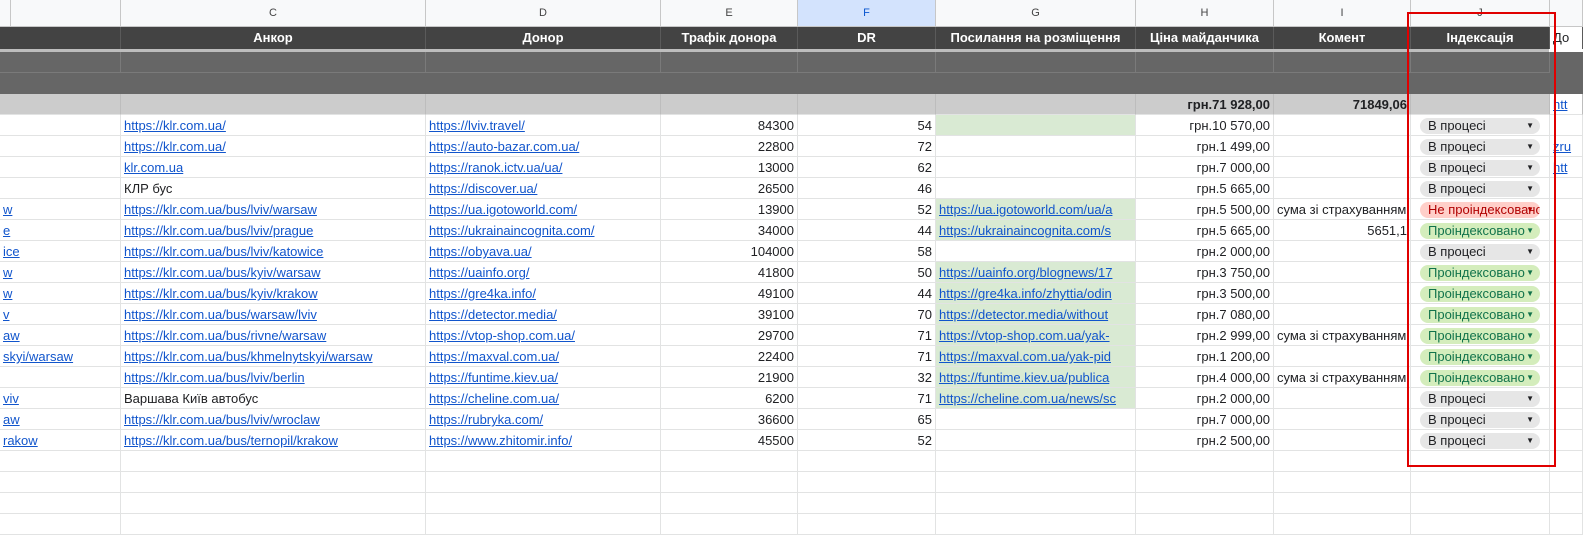  What do you see at coordinates (1036, 230) in the screenshot?
I see `cell-placement: https://ukrainaincognita.com/s` at bounding box center [1036, 230].